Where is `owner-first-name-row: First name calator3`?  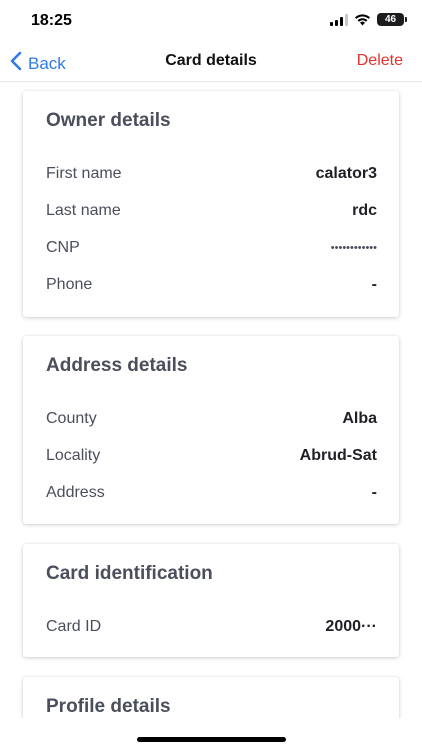 owner-first-name-row: First name calator3 is located at coordinates (211, 173).